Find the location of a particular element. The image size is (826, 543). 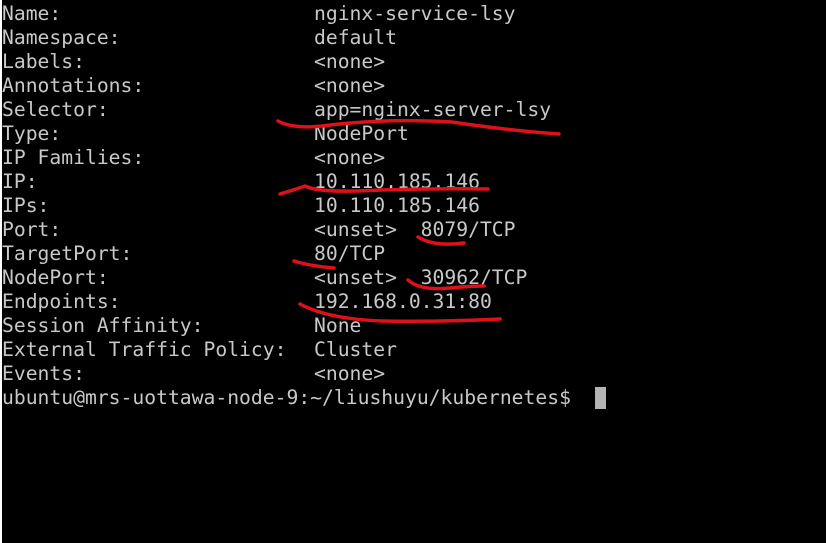

output-row-session-affinity: Session Affinity: None is located at coordinates (304, 326).